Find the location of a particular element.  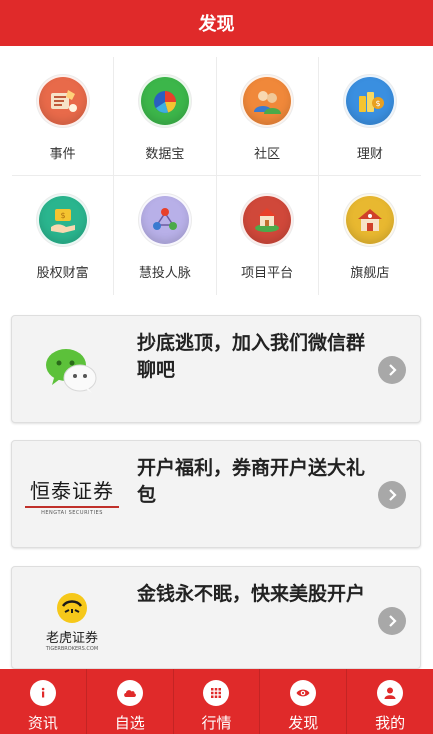

grid-item-network: 慧投人脉 is located at coordinates (165, 235).